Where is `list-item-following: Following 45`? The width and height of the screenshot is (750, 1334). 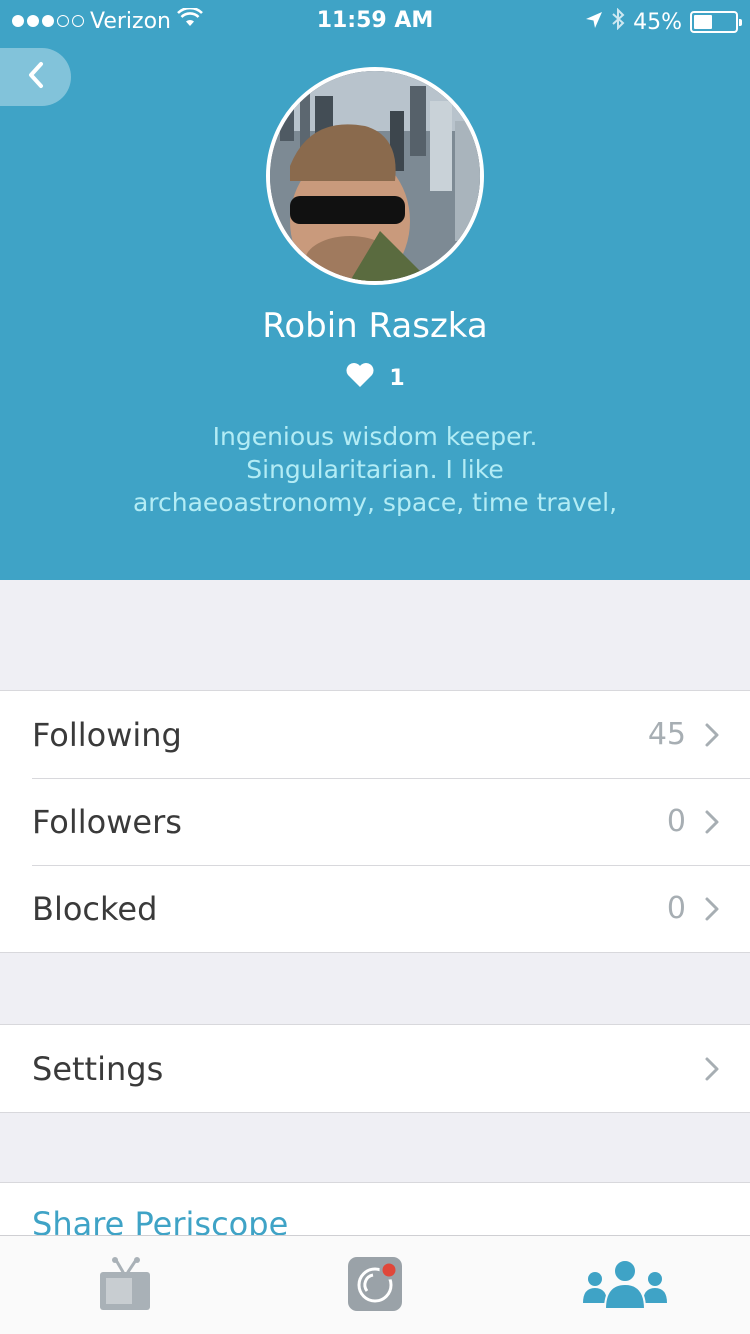
list-item-following: Following 45 is located at coordinates (375, 734).